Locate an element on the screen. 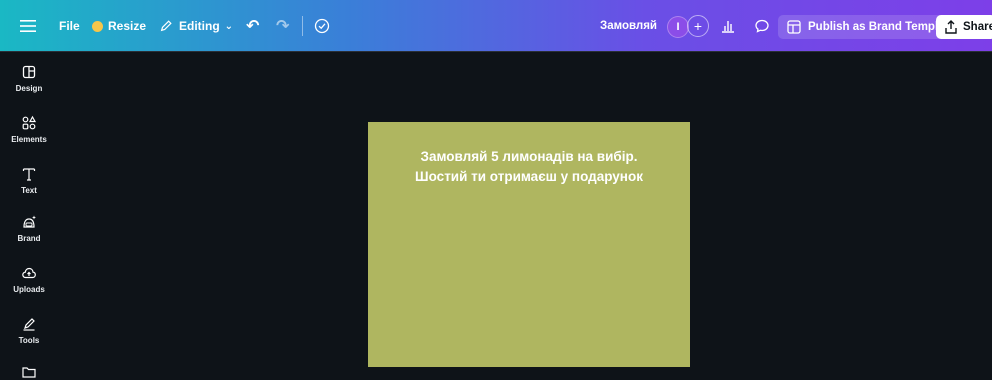  cloud-check-icon is located at coordinates (322, 26).